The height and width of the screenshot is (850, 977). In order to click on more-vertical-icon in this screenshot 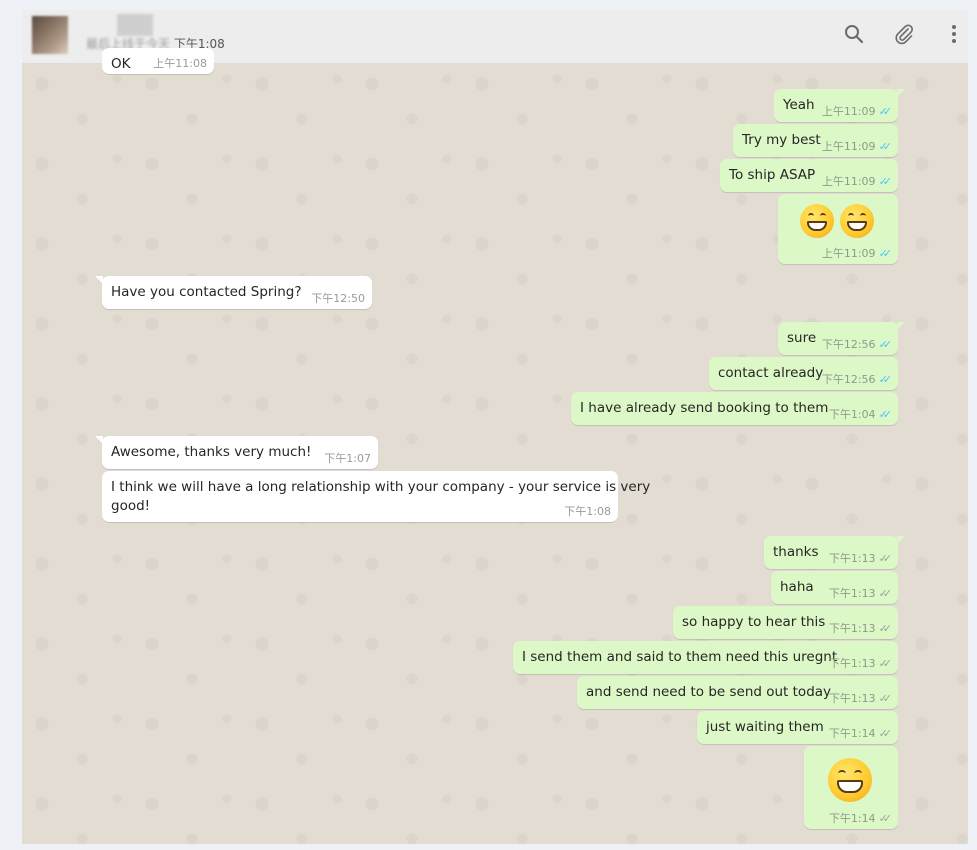, I will do `click(954, 34)`.